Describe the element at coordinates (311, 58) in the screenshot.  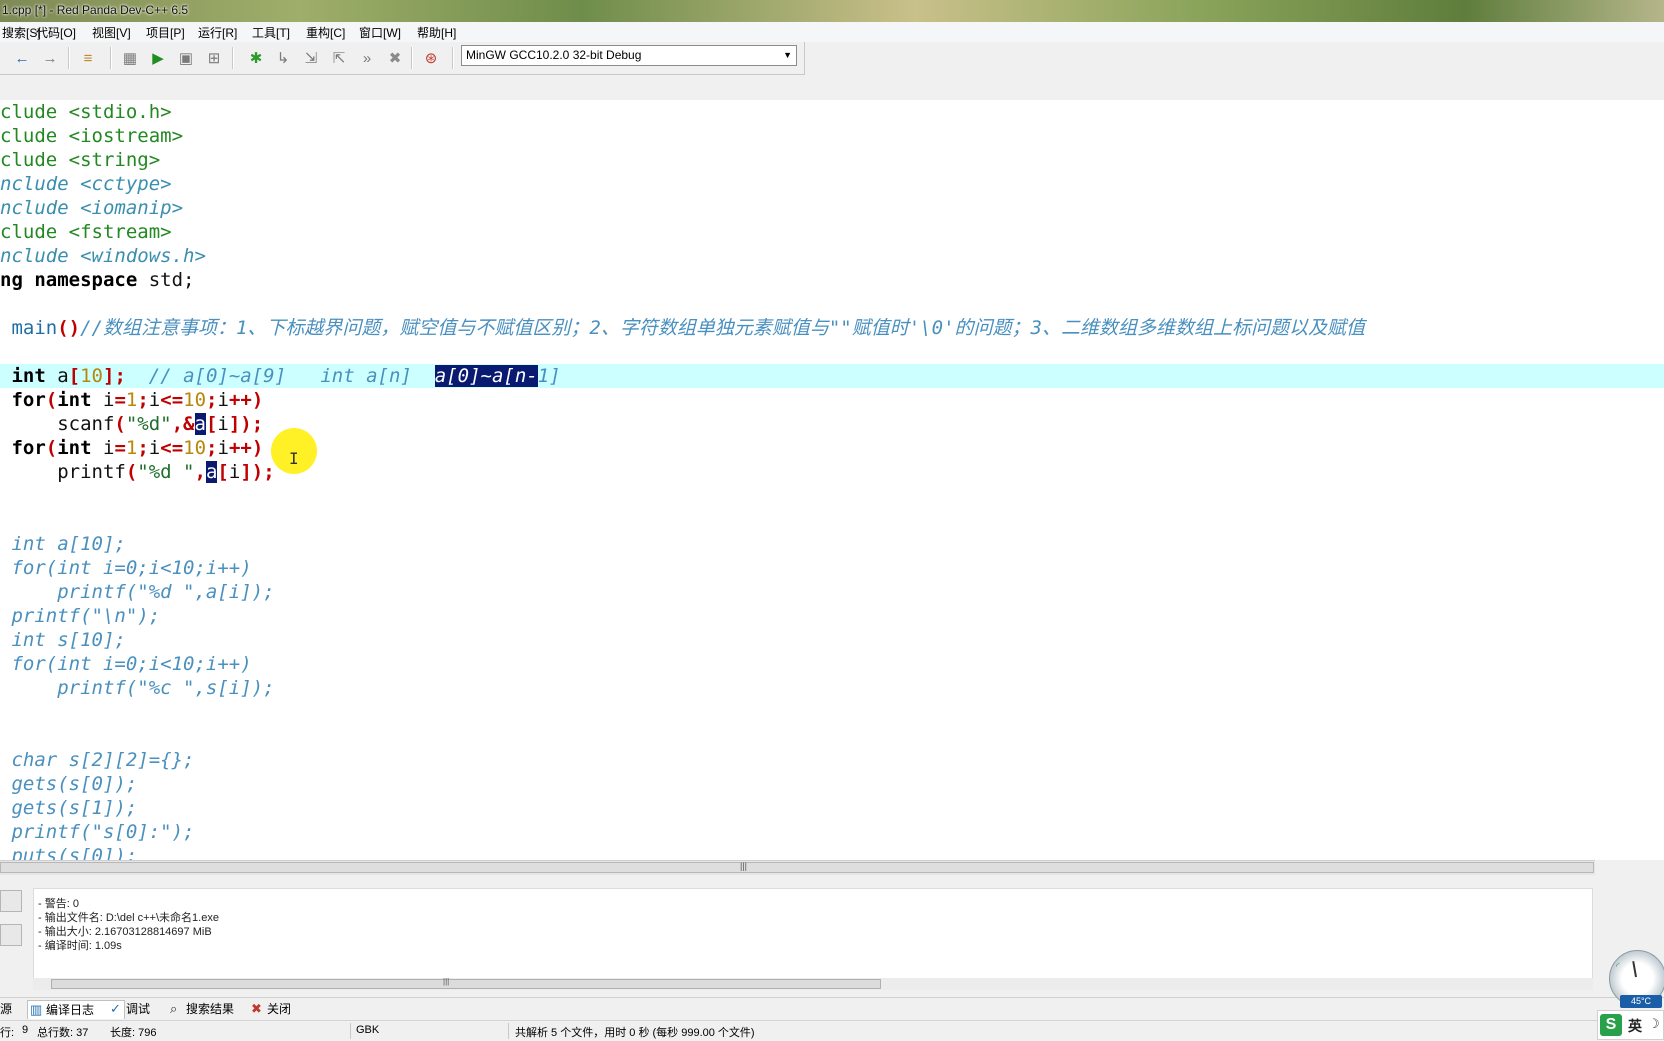
I see `step-into-icon: ⇲` at that location.